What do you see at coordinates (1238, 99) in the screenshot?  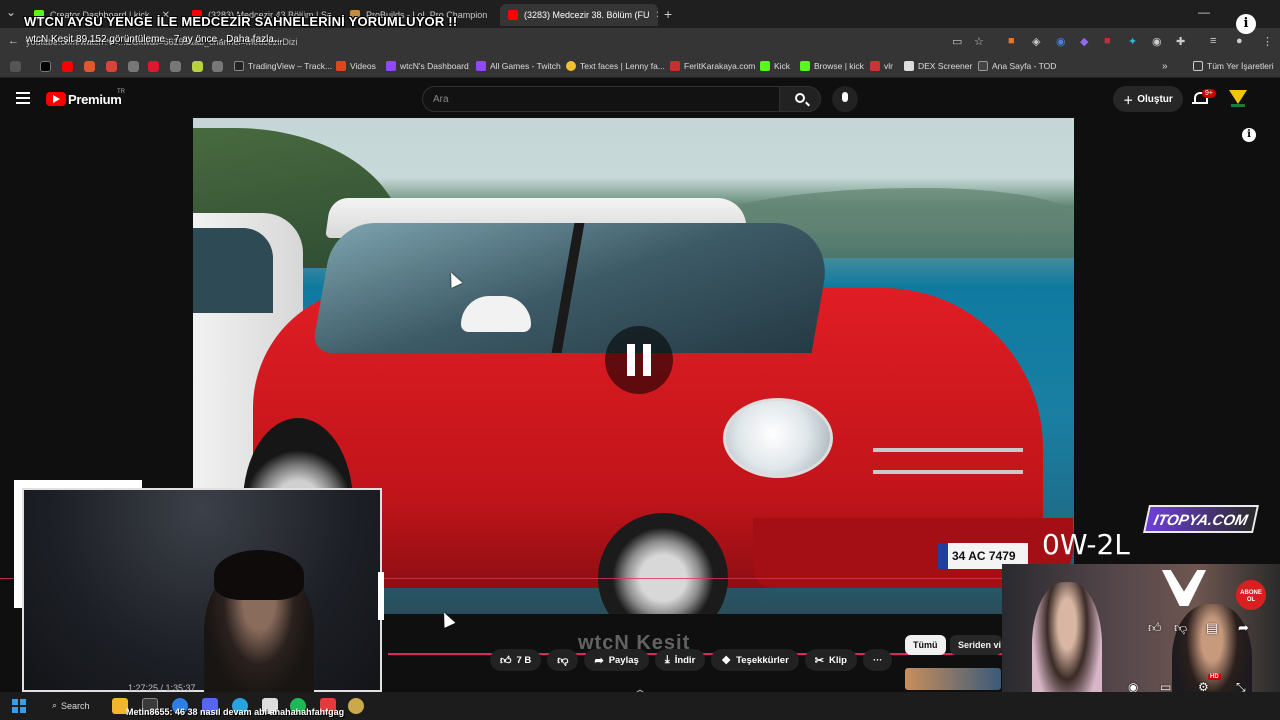 I see `avatar` at bounding box center [1238, 99].